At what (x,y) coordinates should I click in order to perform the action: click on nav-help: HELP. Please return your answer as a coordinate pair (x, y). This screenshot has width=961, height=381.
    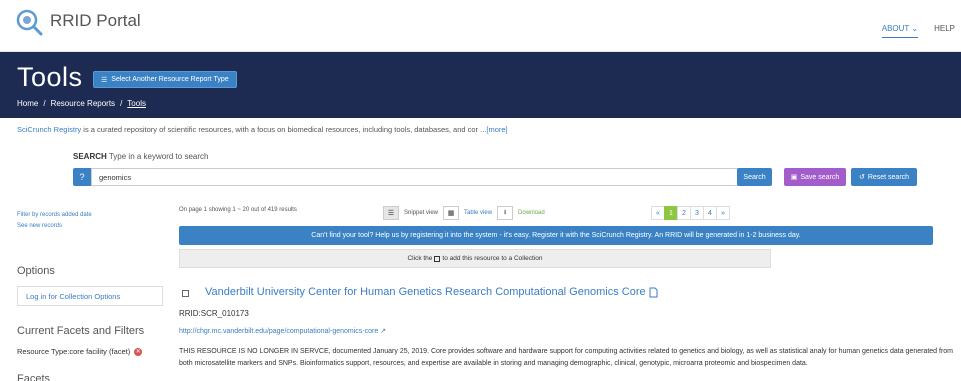
    Looking at the image, I should click on (947, 31).